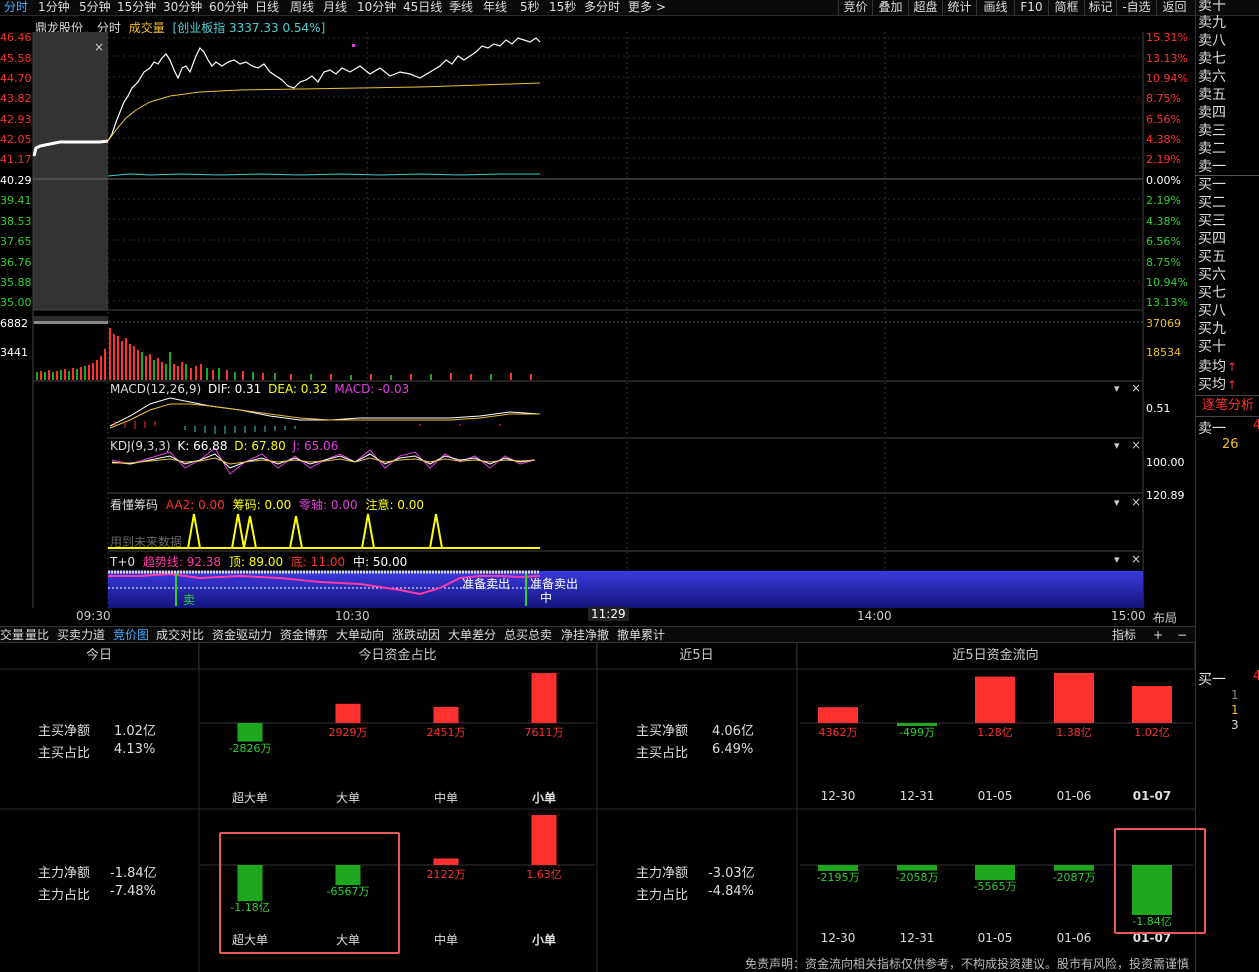 The width and height of the screenshot is (1259, 972). Describe the element at coordinates (12, 635) in the screenshot. I see `tab-volume: 交量` at that location.